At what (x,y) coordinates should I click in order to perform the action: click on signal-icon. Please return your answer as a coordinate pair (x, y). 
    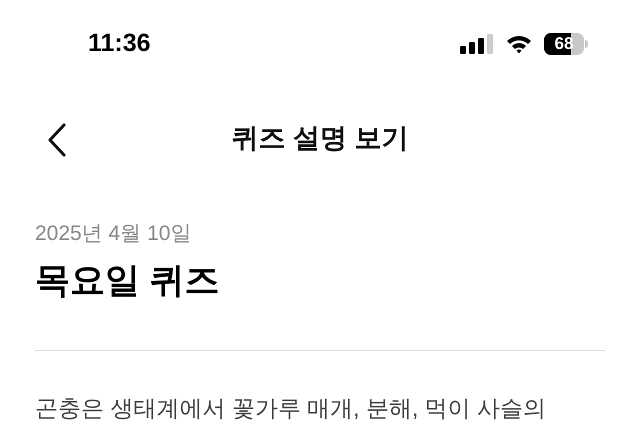
    Looking at the image, I should click on (477, 44).